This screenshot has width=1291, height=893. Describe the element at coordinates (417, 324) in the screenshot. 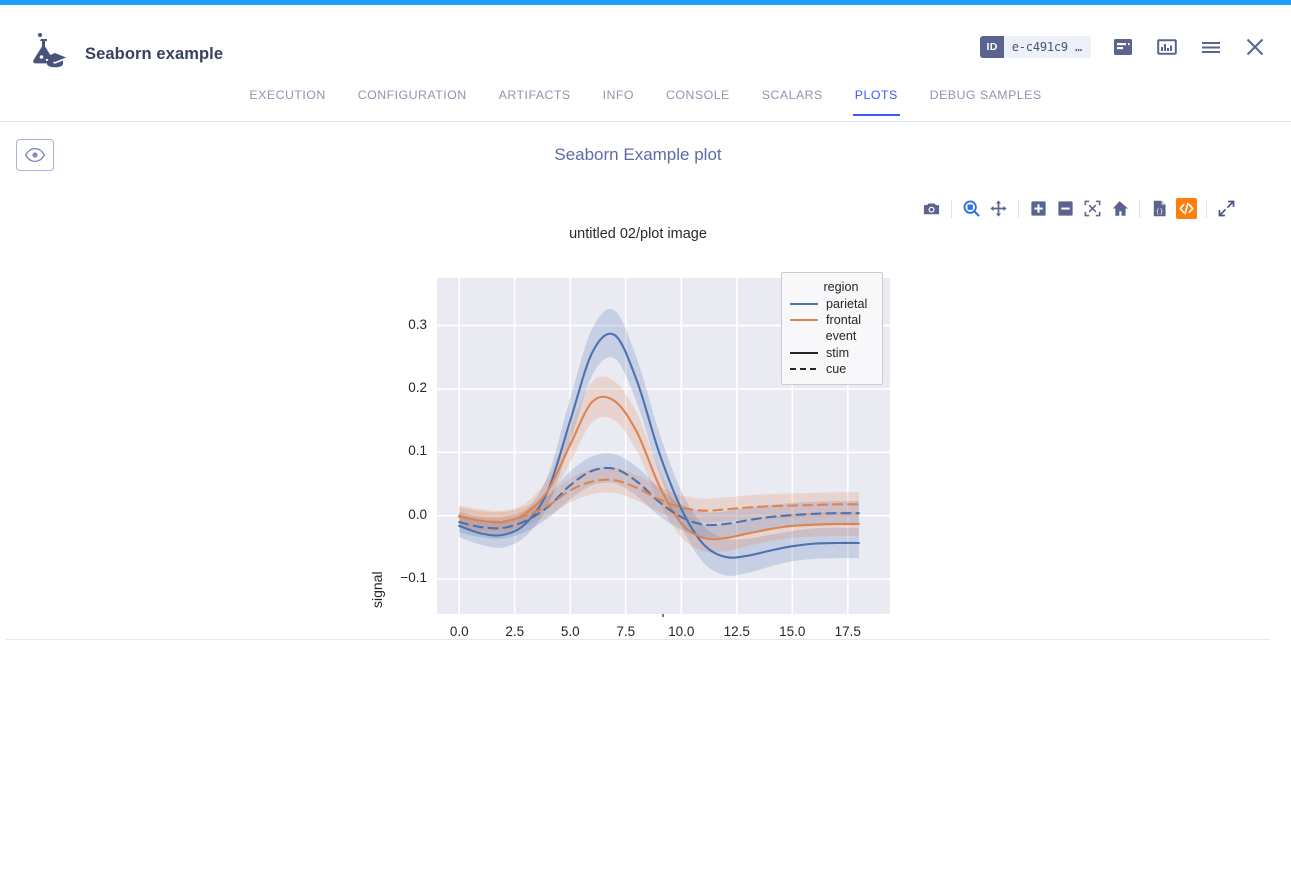

I see `y-axis-tick-label: 0.3` at that location.